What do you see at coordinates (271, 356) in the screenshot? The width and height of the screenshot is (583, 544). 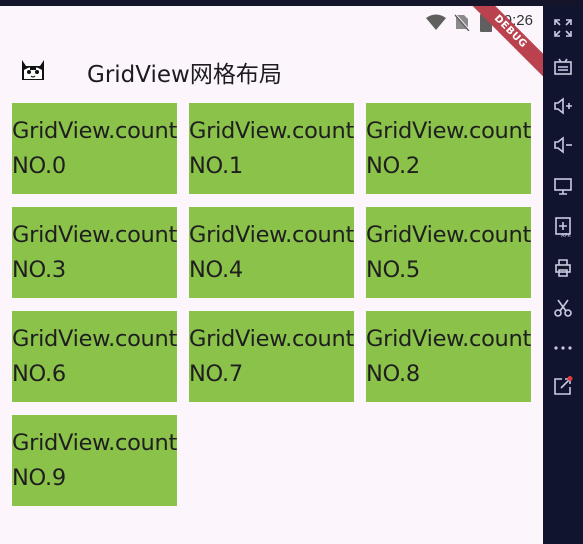 I see `grid-item: GridView.count NO.7` at bounding box center [271, 356].